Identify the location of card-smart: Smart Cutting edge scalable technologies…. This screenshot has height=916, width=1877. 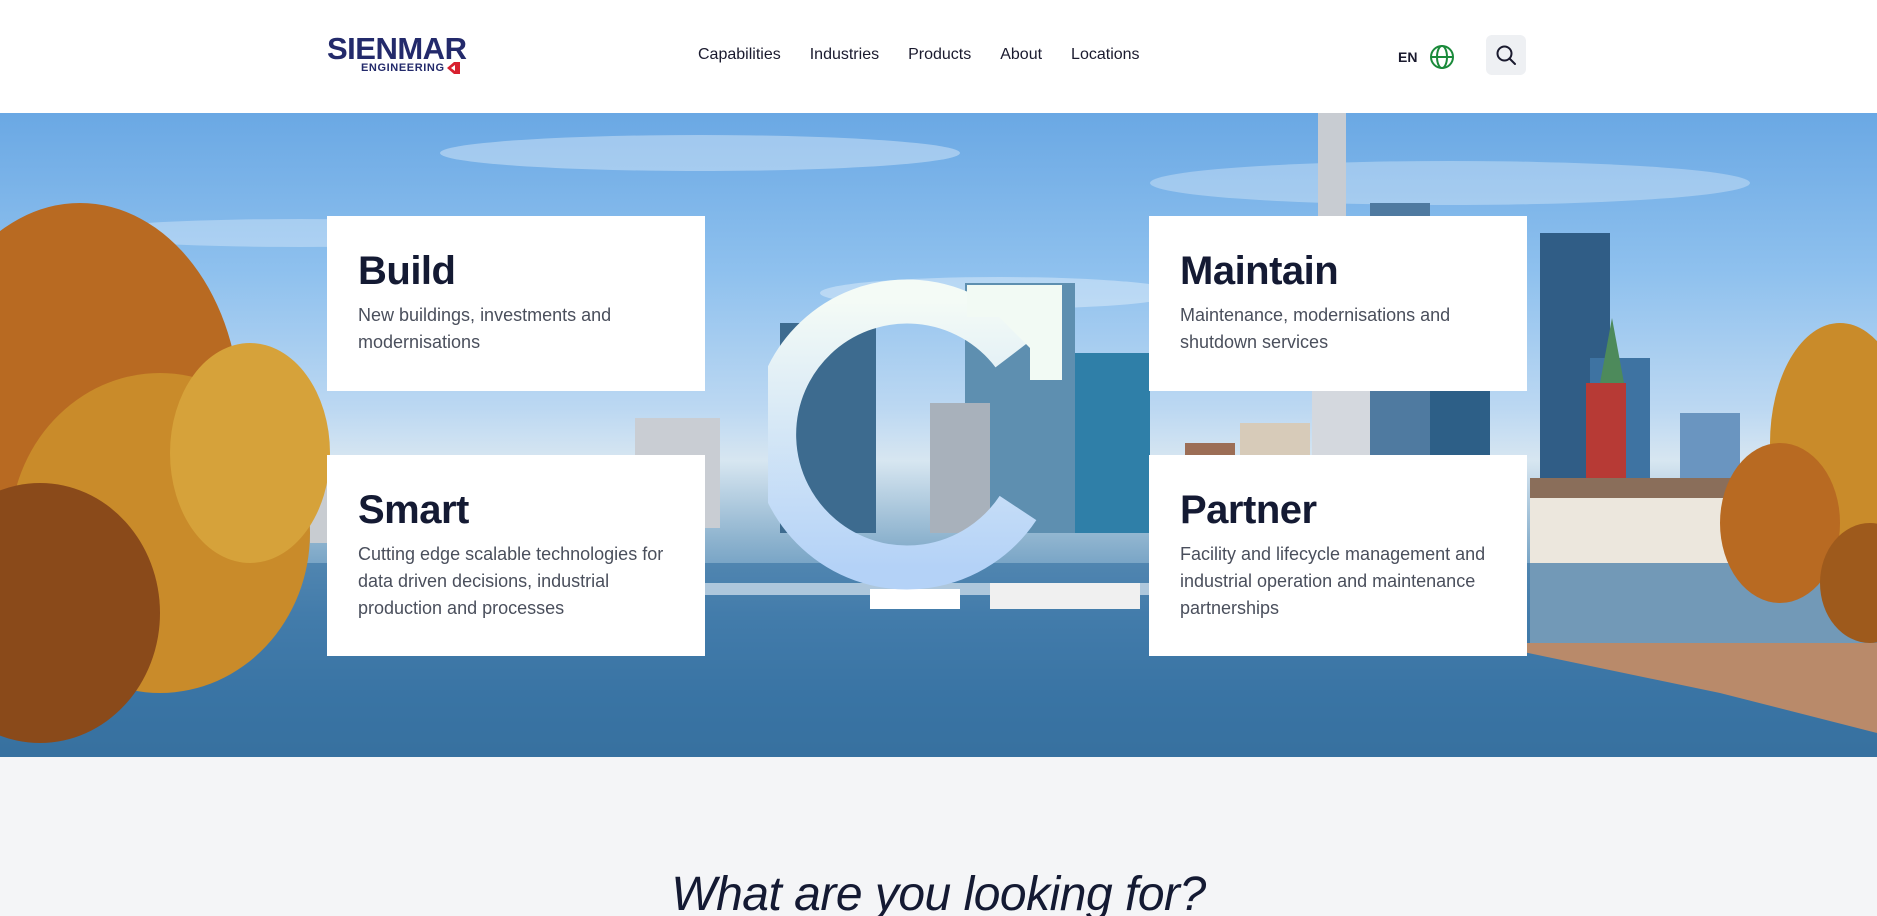
(516, 555).